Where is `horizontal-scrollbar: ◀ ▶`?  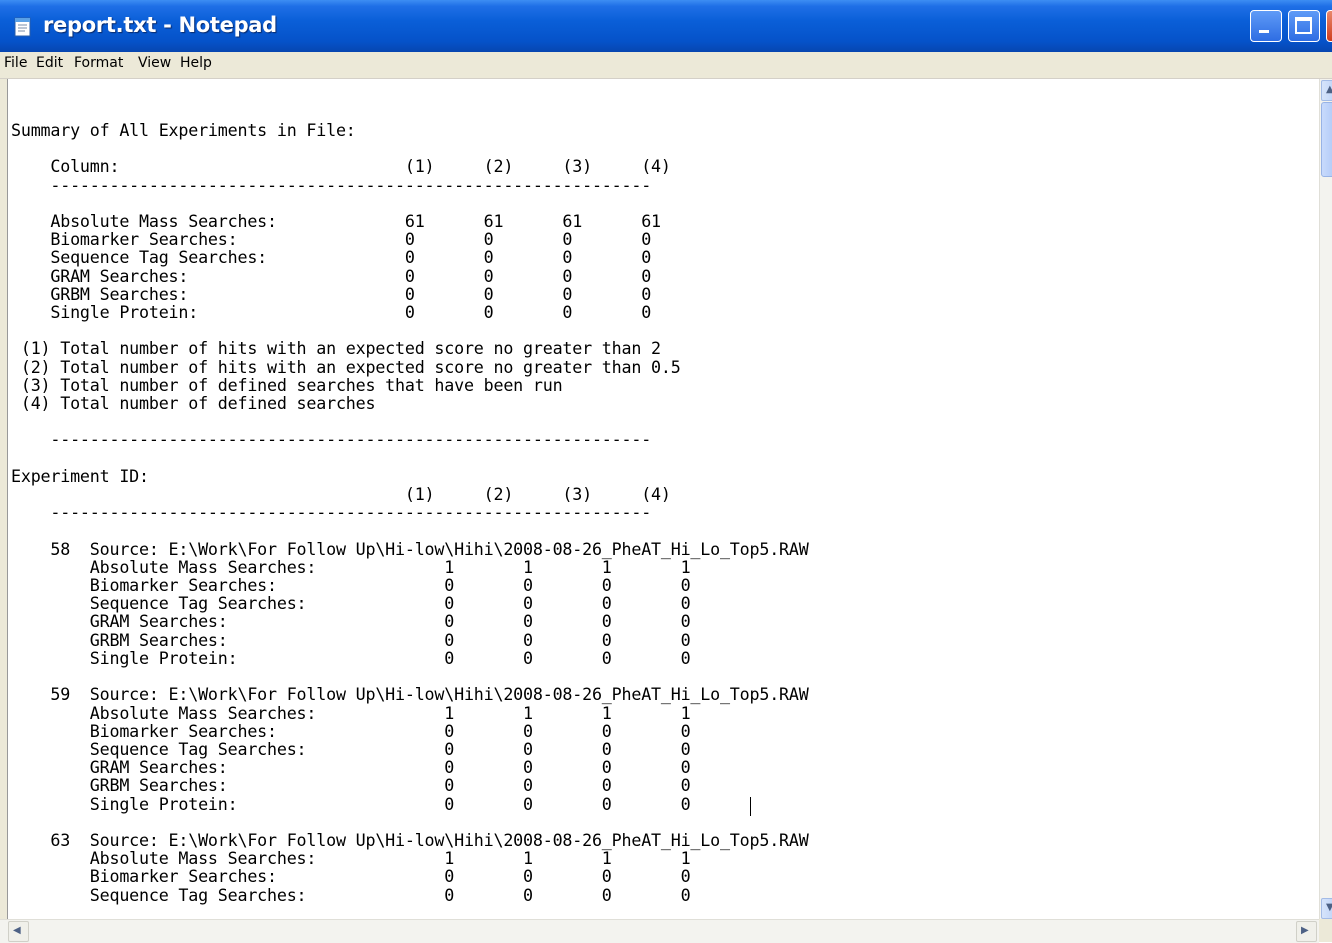 horizontal-scrollbar: ◀ ▶ is located at coordinates (659, 931).